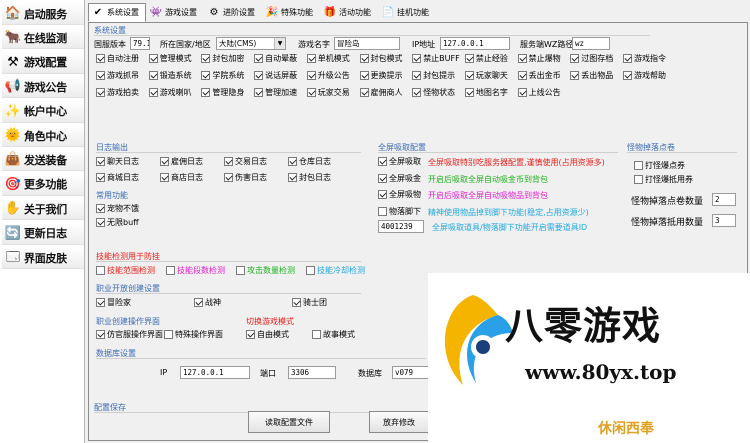 The height and width of the screenshot is (443, 750). I want to click on mode-checkbox: 自由模式, so click(267, 334).